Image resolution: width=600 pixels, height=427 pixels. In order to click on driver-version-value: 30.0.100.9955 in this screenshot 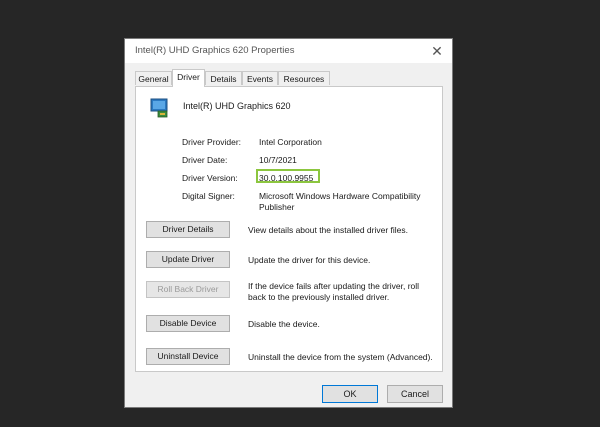, I will do `click(286, 178)`.